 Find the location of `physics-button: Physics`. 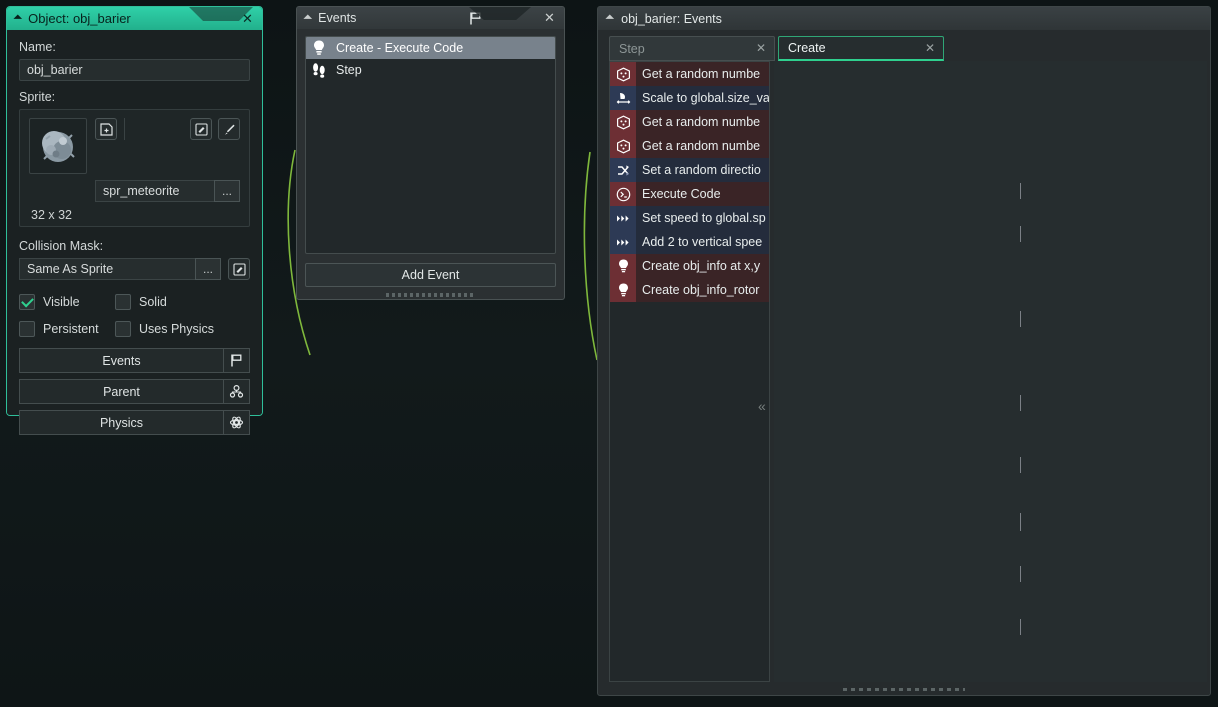

physics-button: Physics is located at coordinates (121, 422).